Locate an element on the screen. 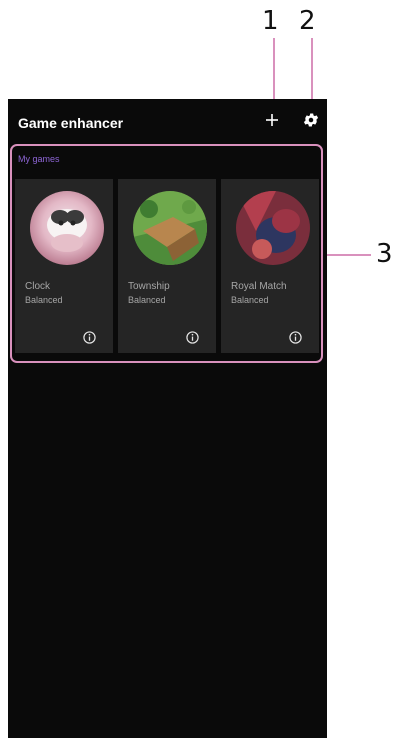 The image size is (396, 738). game-icon-clock is located at coordinates (67, 228).